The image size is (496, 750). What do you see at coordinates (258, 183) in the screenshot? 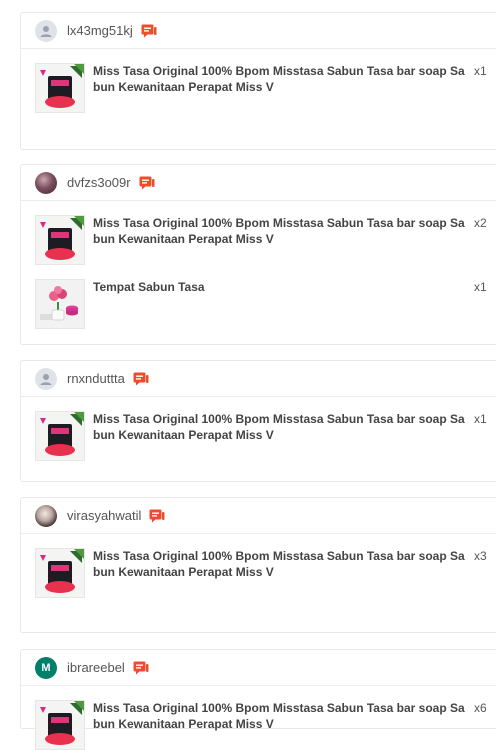
I see `order-header: dvfzs3o09r` at bounding box center [258, 183].